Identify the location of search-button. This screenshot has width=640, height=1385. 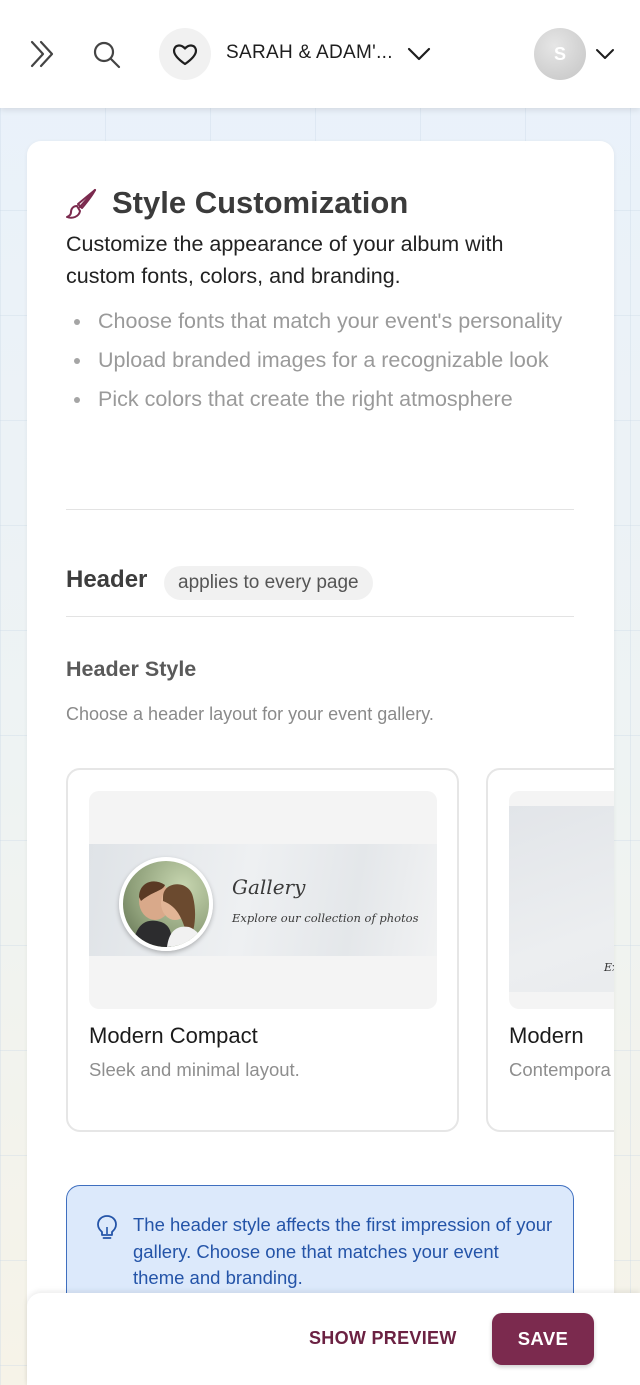
(106, 54).